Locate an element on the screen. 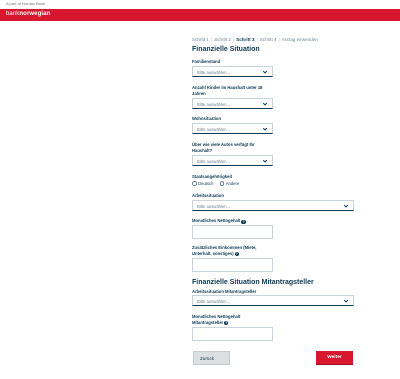 The height and width of the screenshot is (379, 400). nettogehalt-label: Monatliches Nettogehalt? is located at coordinates (219, 221).